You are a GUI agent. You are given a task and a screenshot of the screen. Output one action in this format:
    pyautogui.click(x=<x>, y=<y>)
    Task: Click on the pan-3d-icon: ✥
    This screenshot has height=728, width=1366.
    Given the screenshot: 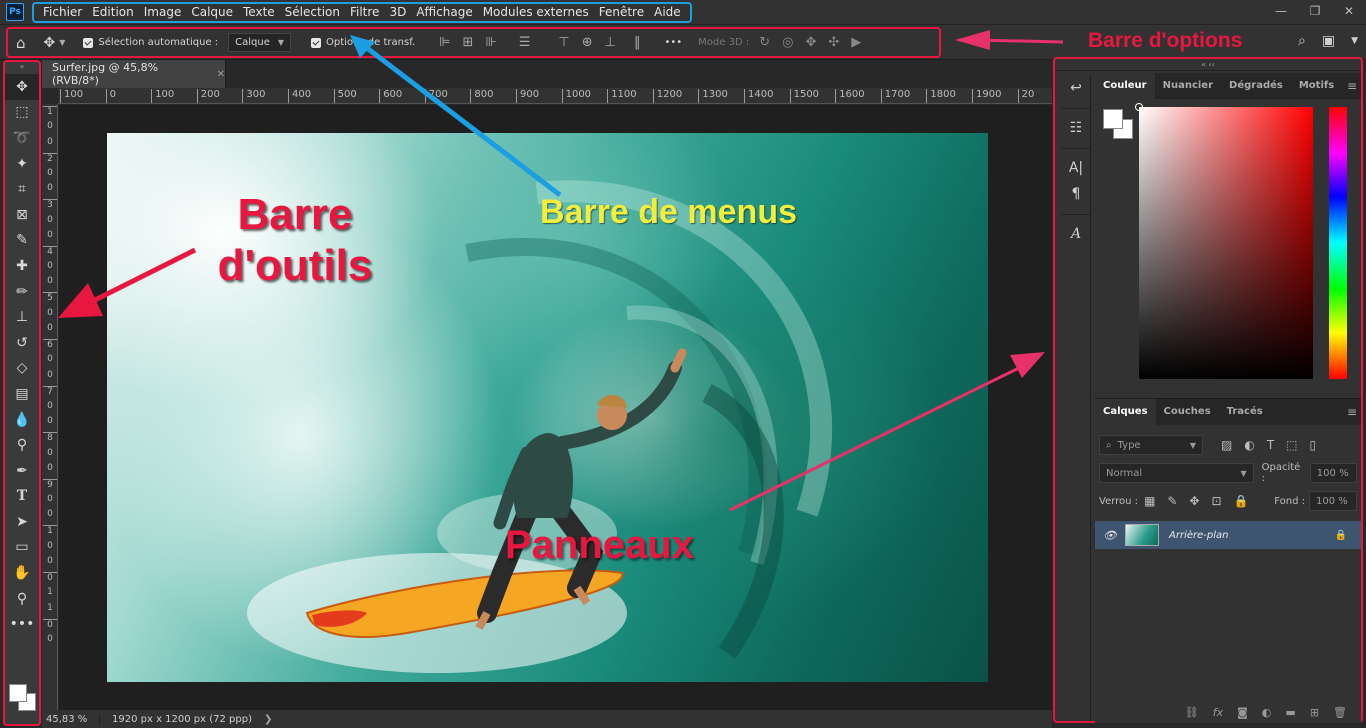 What is the action you would take?
    pyautogui.click(x=810, y=42)
    